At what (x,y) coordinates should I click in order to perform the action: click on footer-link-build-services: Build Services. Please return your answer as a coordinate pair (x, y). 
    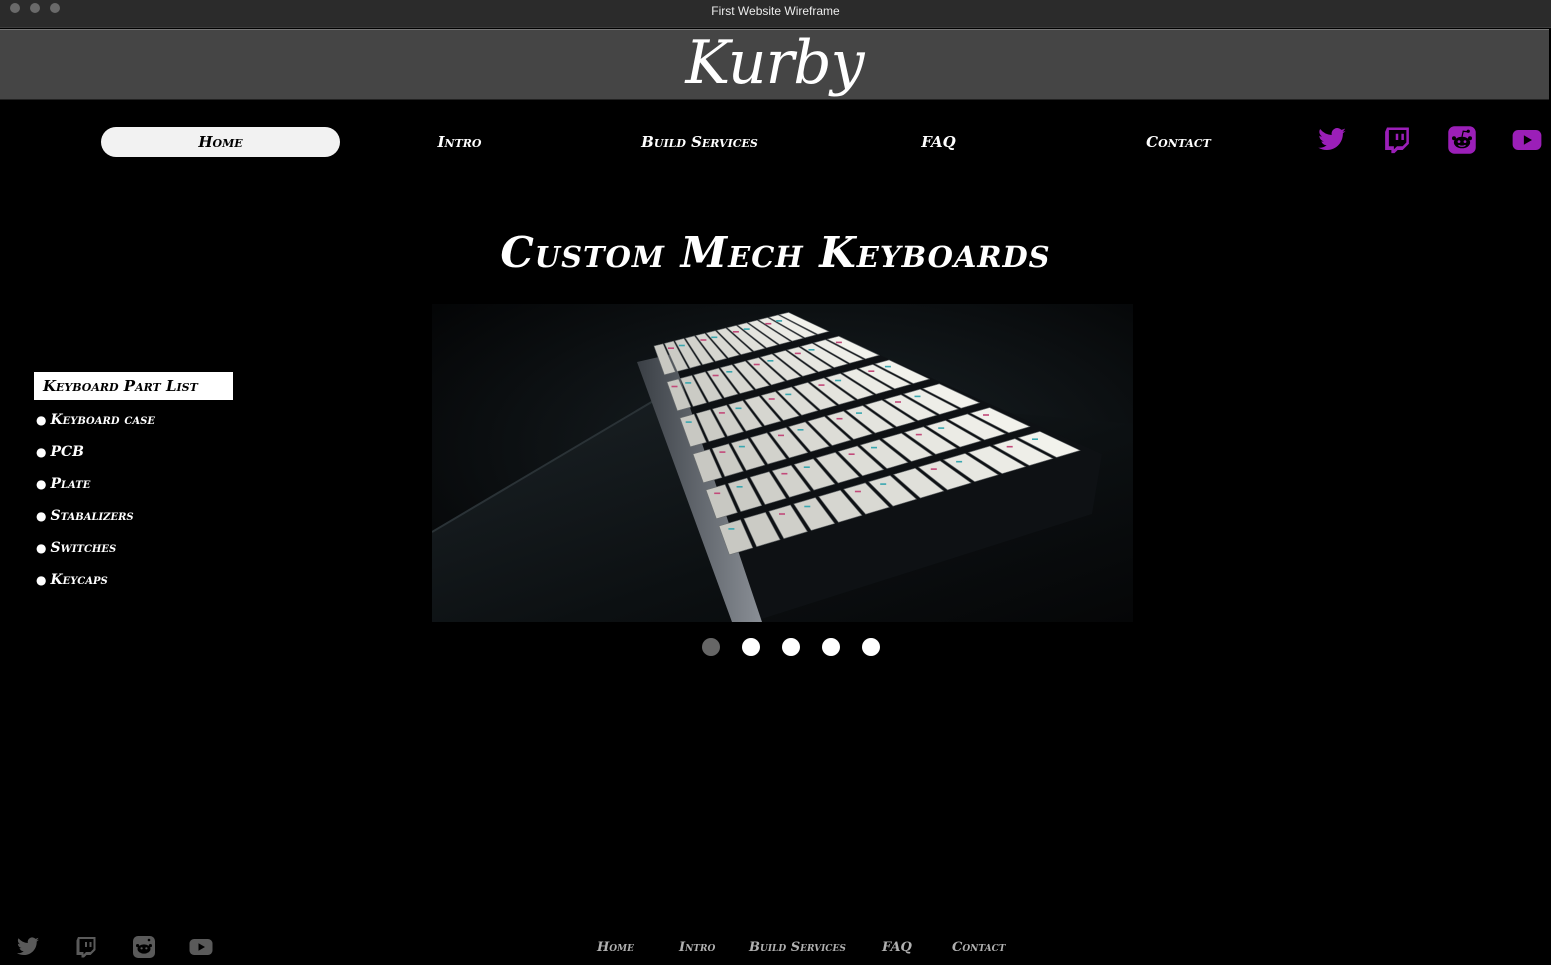
    Looking at the image, I should click on (797, 950).